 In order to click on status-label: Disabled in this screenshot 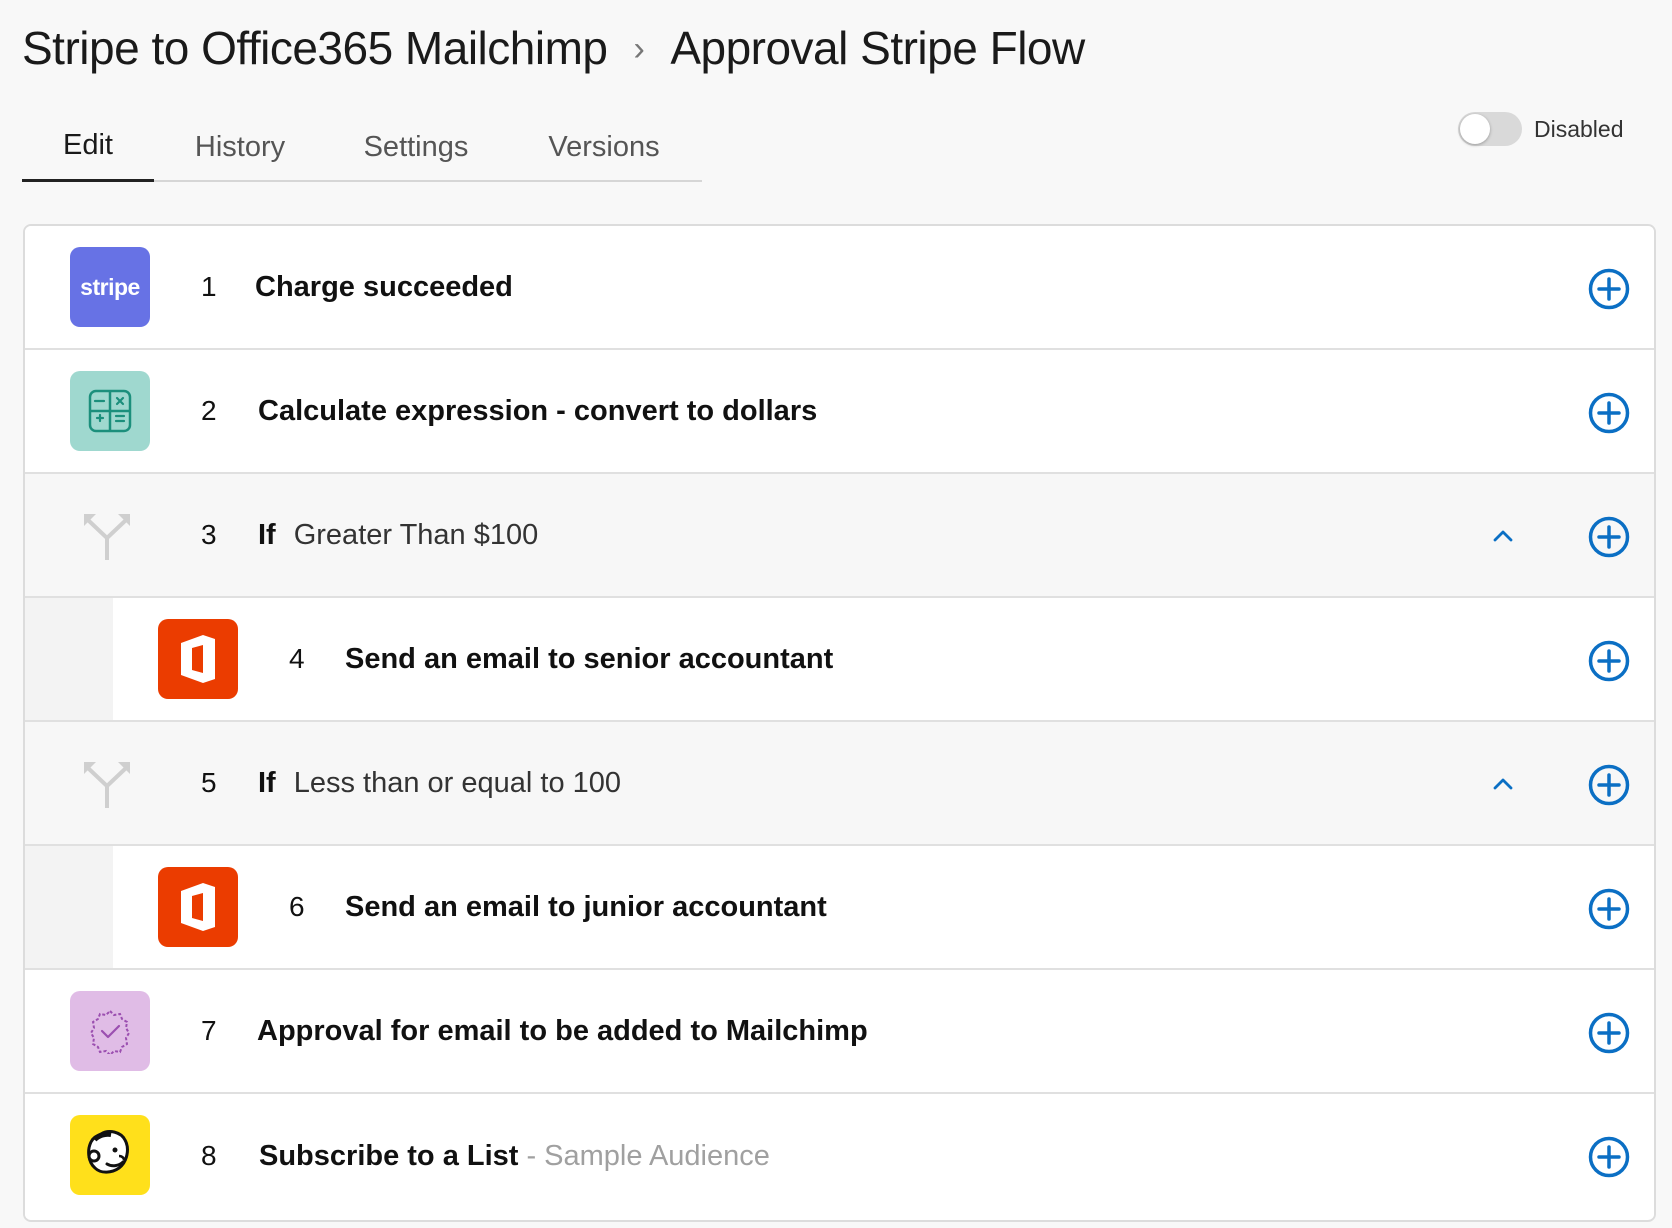, I will do `click(1579, 128)`.